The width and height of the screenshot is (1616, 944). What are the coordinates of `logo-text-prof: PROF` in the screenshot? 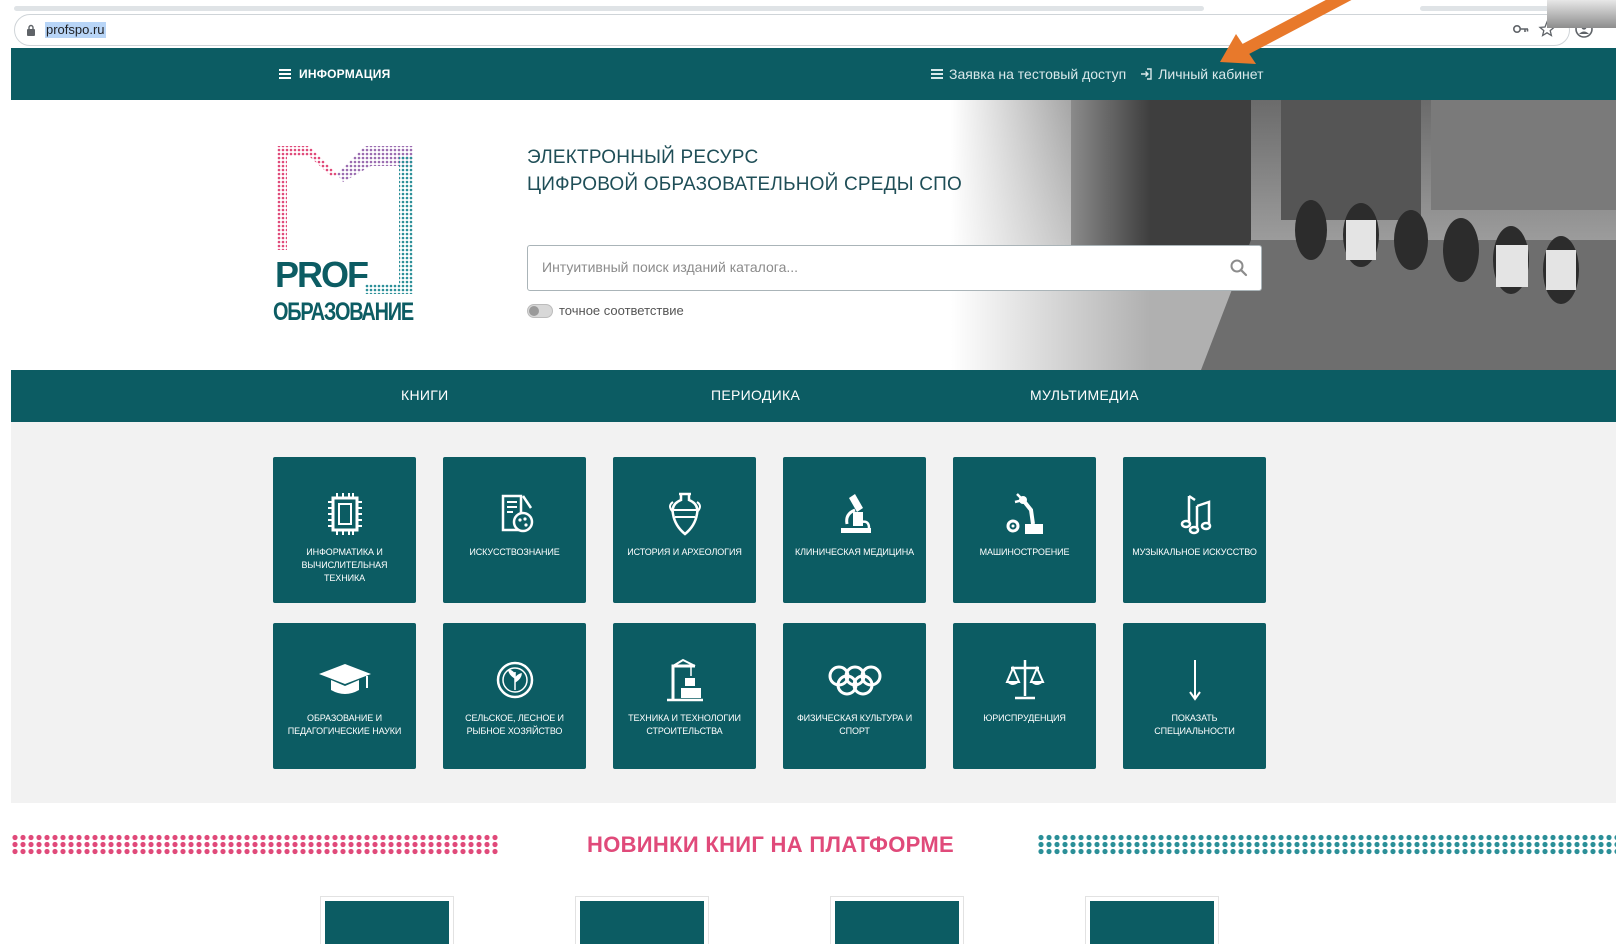 It's located at (321, 274).